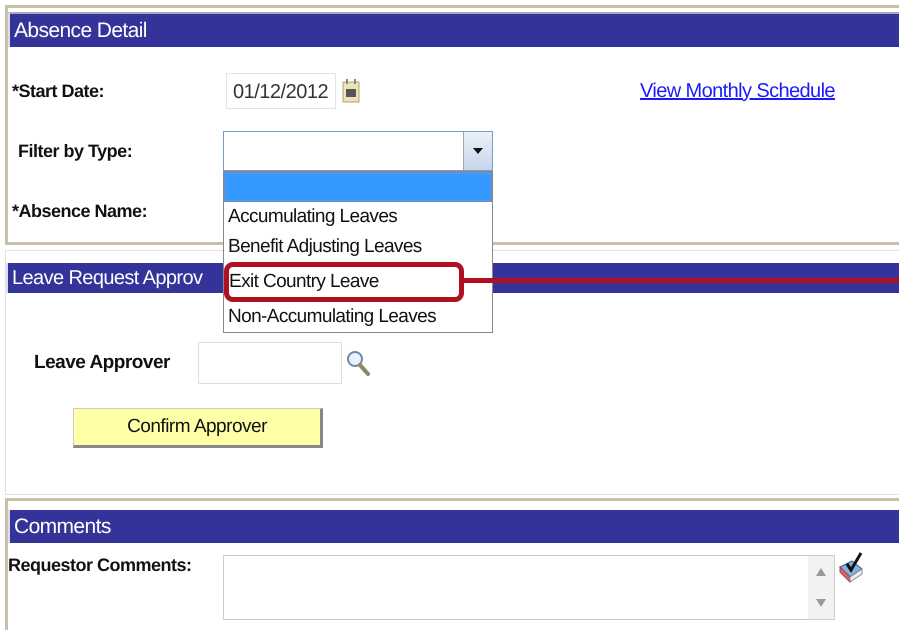 This screenshot has width=899, height=630. I want to click on dropdown-option: Non-Accumulating Leaves, so click(358, 317).